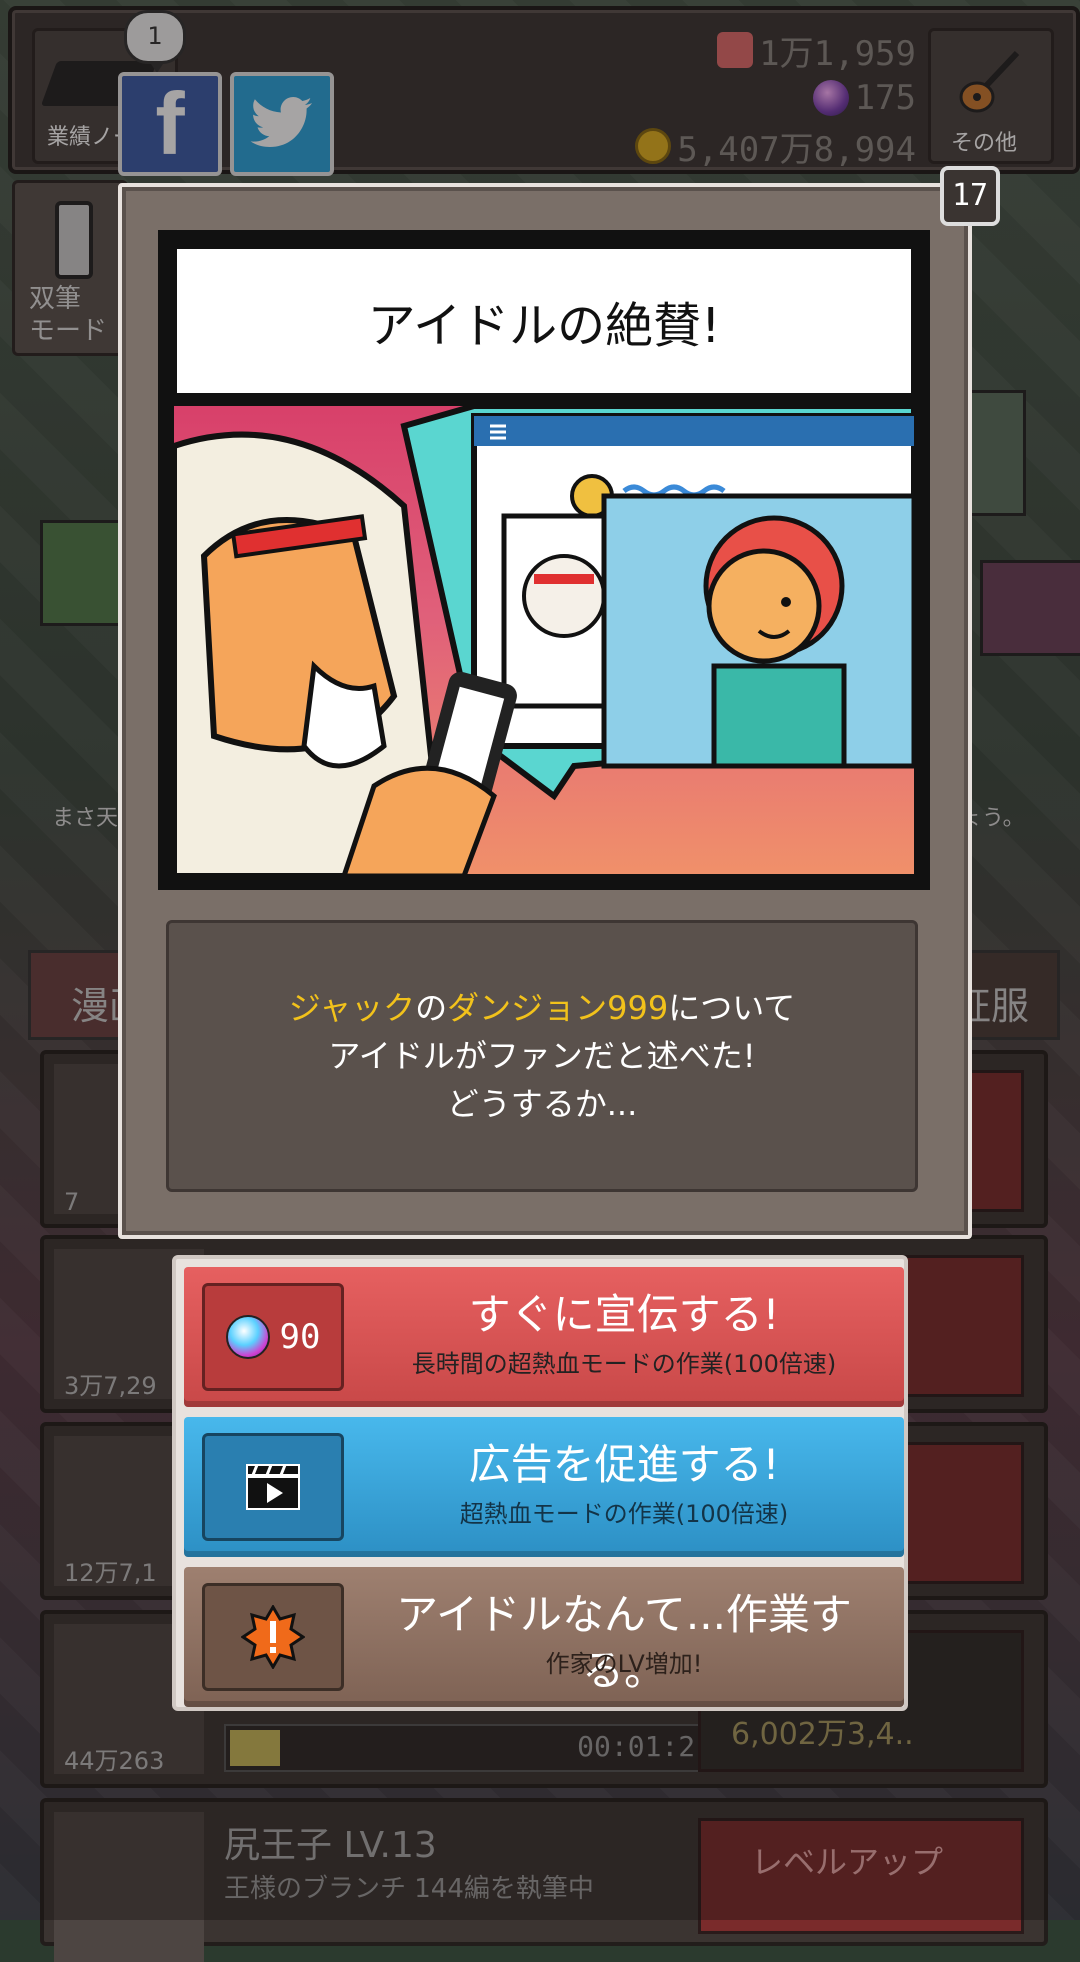 This screenshot has height=1962, width=1080. I want to click on ad-icon-badge, so click(273, 1487).